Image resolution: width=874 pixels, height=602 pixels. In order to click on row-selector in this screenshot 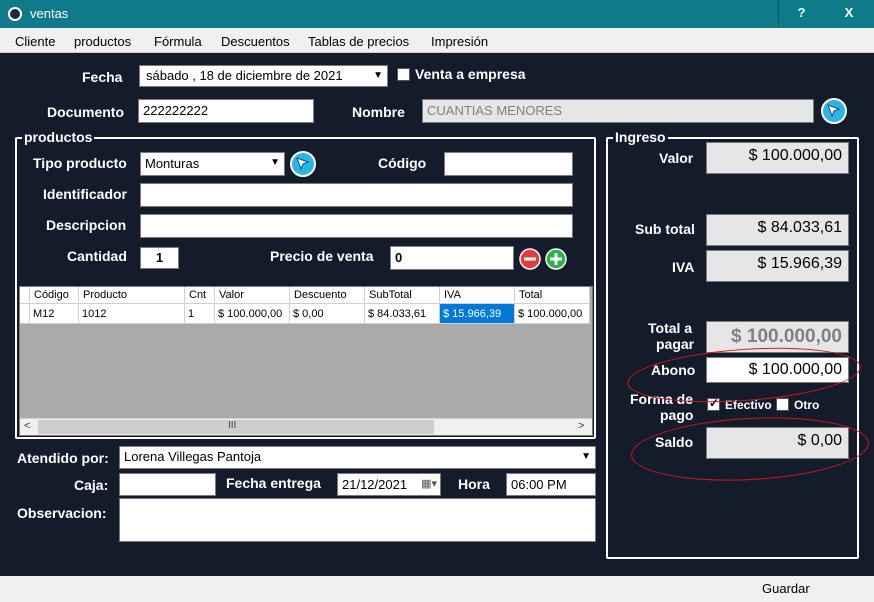, I will do `click(25, 314)`.